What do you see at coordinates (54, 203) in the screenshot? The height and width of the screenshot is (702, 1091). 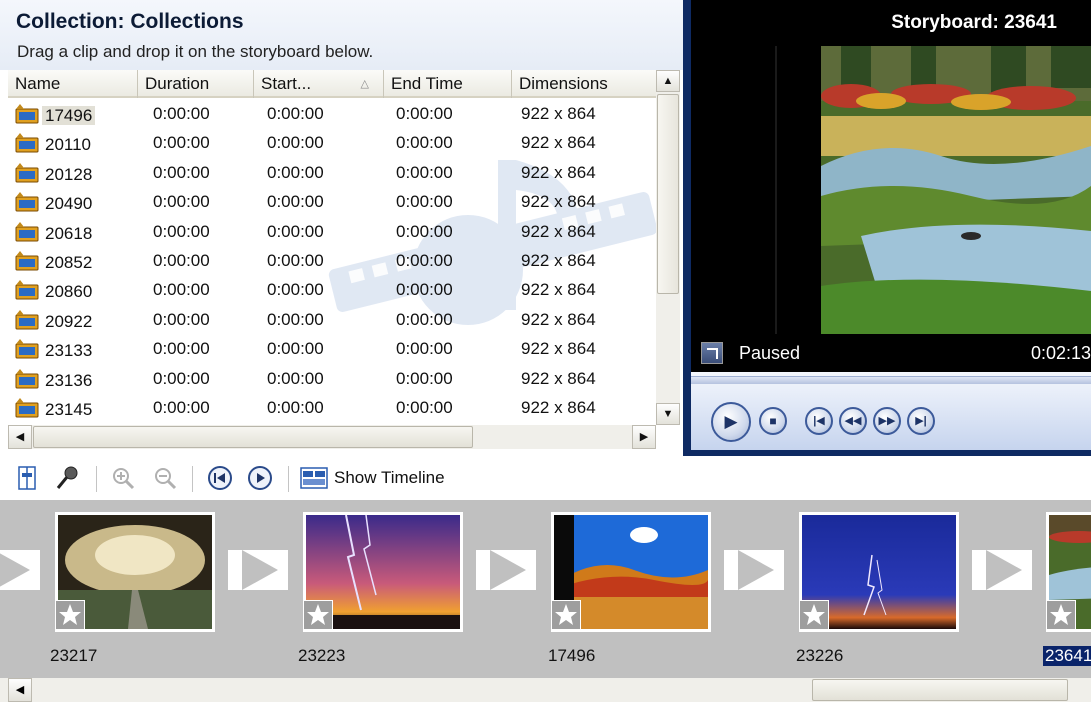 I see `clip-name-cell: 20490` at bounding box center [54, 203].